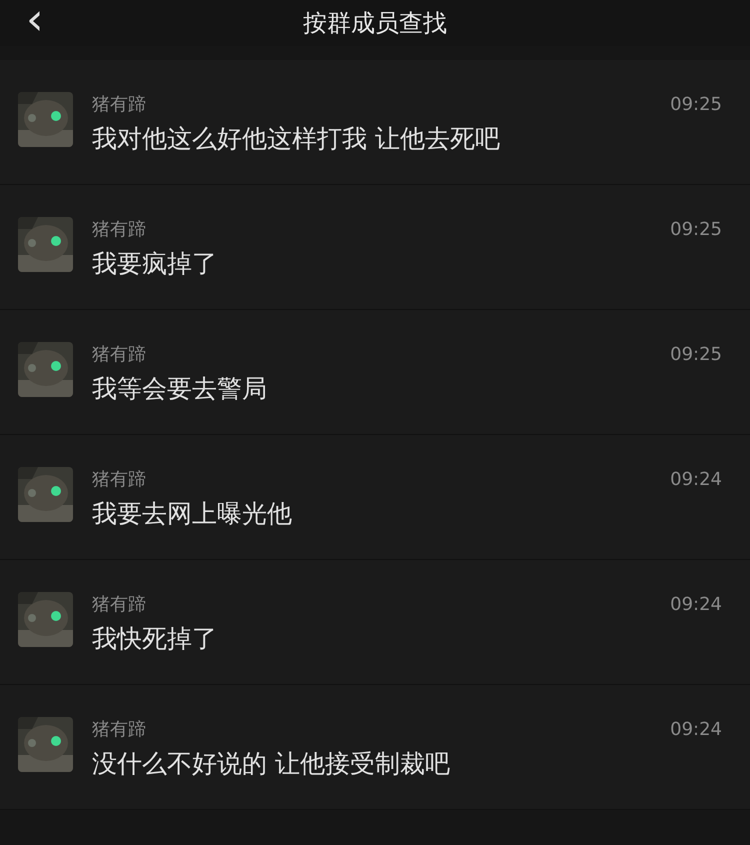 This screenshot has height=845, width=750. What do you see at coordinates (192, 514) in the screenshot?
I see `message-text: 我要去网上曝光他` at bounding box center [192, 514].